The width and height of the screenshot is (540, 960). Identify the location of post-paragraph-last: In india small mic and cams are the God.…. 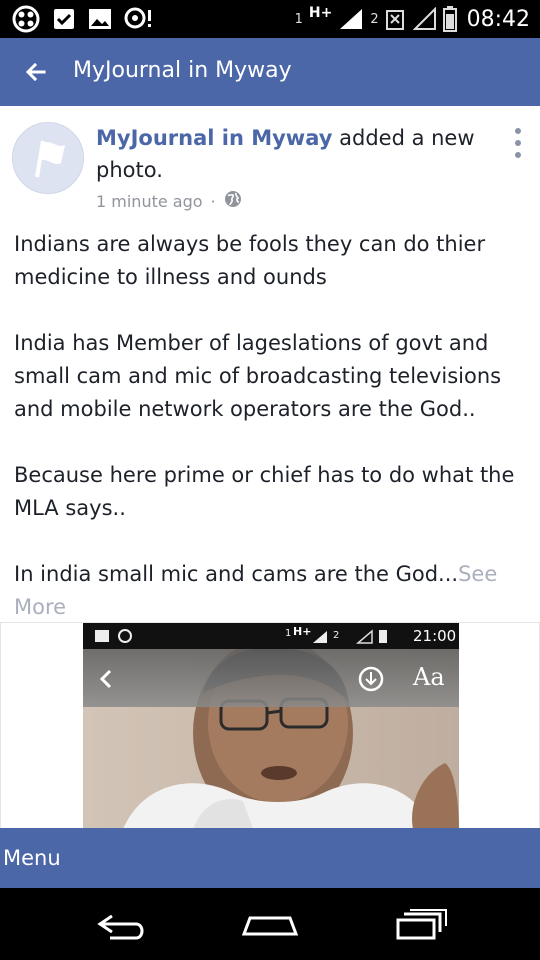
(271, 591).